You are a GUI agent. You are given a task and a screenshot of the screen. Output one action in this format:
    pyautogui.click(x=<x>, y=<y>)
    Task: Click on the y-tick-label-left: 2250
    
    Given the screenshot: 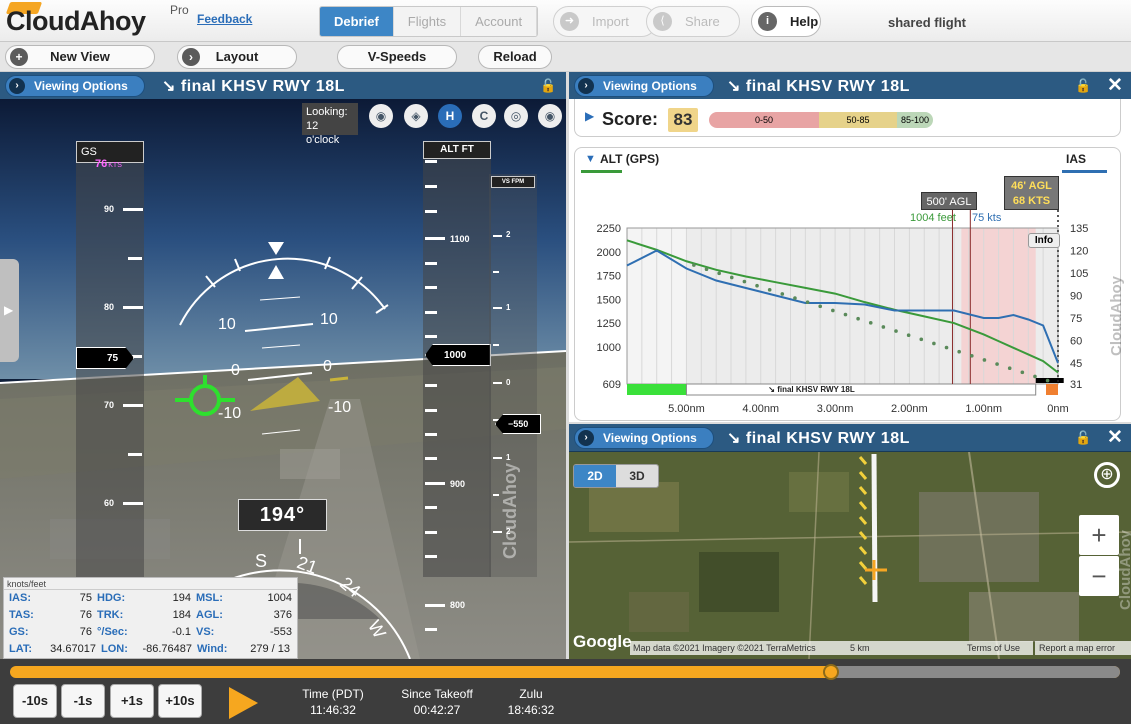 What is the action you would take?
    pyautogui.click(x=609, y=229)
    